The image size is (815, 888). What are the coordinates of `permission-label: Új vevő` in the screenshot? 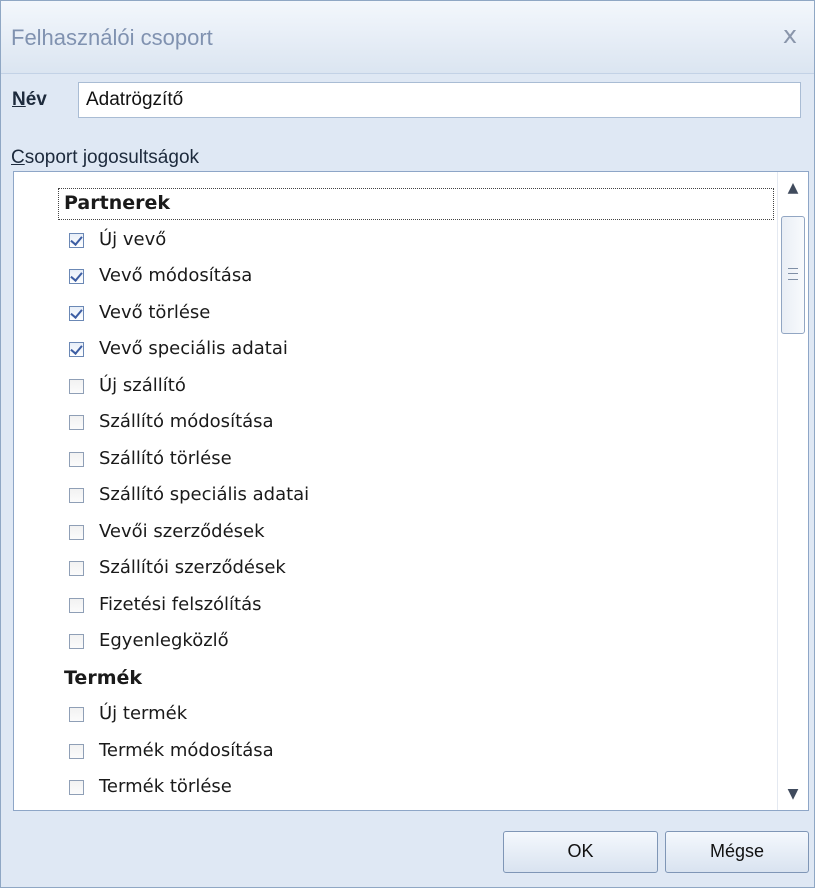 It's located at (133, 239).